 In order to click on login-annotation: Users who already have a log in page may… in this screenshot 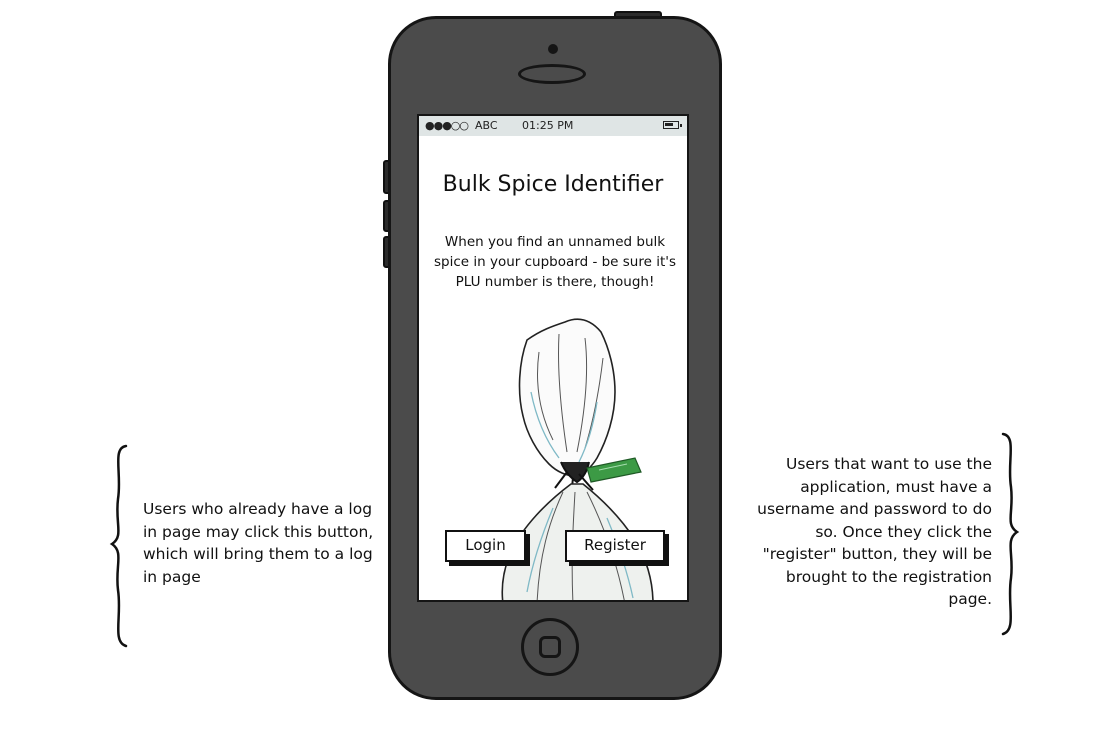, I will do `click(258, 543)`.